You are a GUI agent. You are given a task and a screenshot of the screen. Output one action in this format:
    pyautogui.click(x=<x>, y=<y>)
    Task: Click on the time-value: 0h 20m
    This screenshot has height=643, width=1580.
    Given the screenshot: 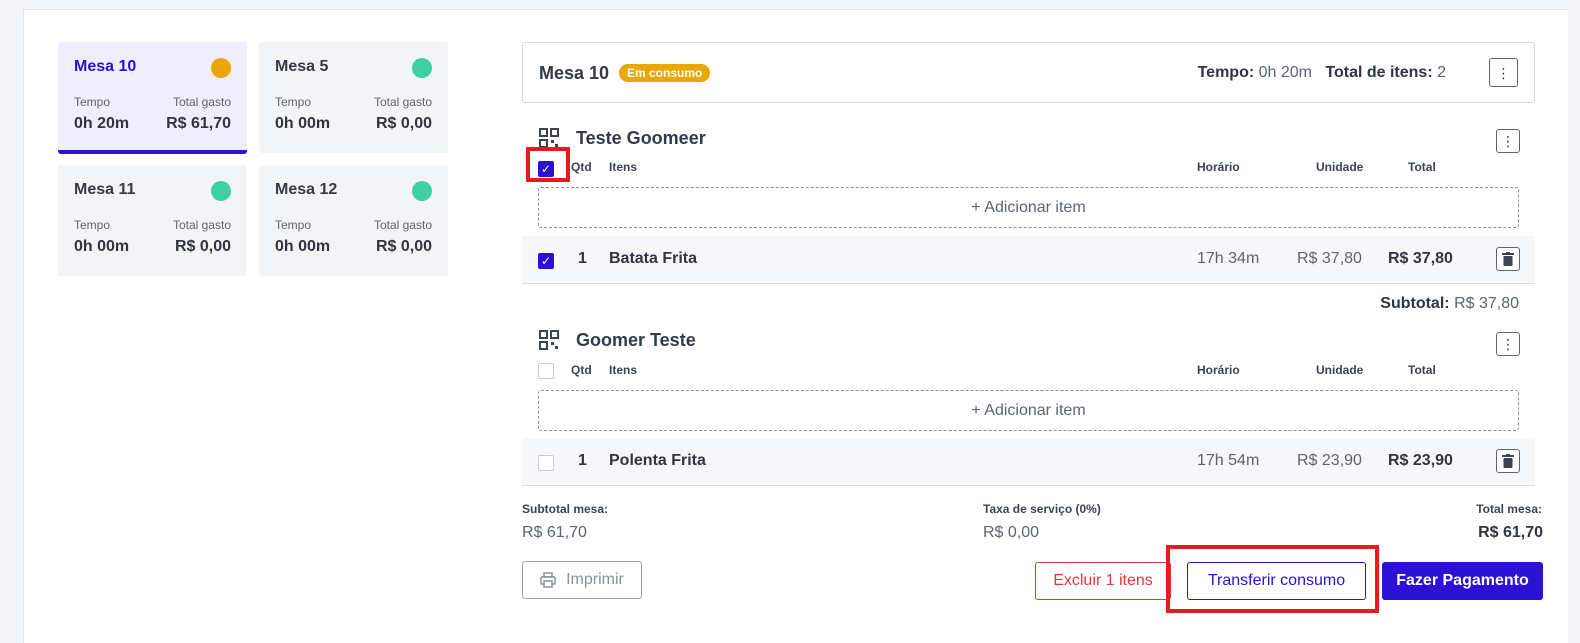 What is the action you would take?
    pyautogui.click(x=102, y=123)
    